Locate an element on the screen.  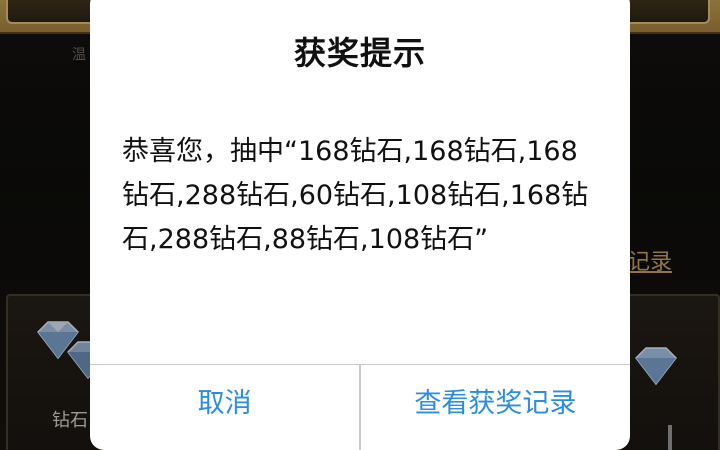
cancel-button: 取消 is located at coordinates (224, 407).